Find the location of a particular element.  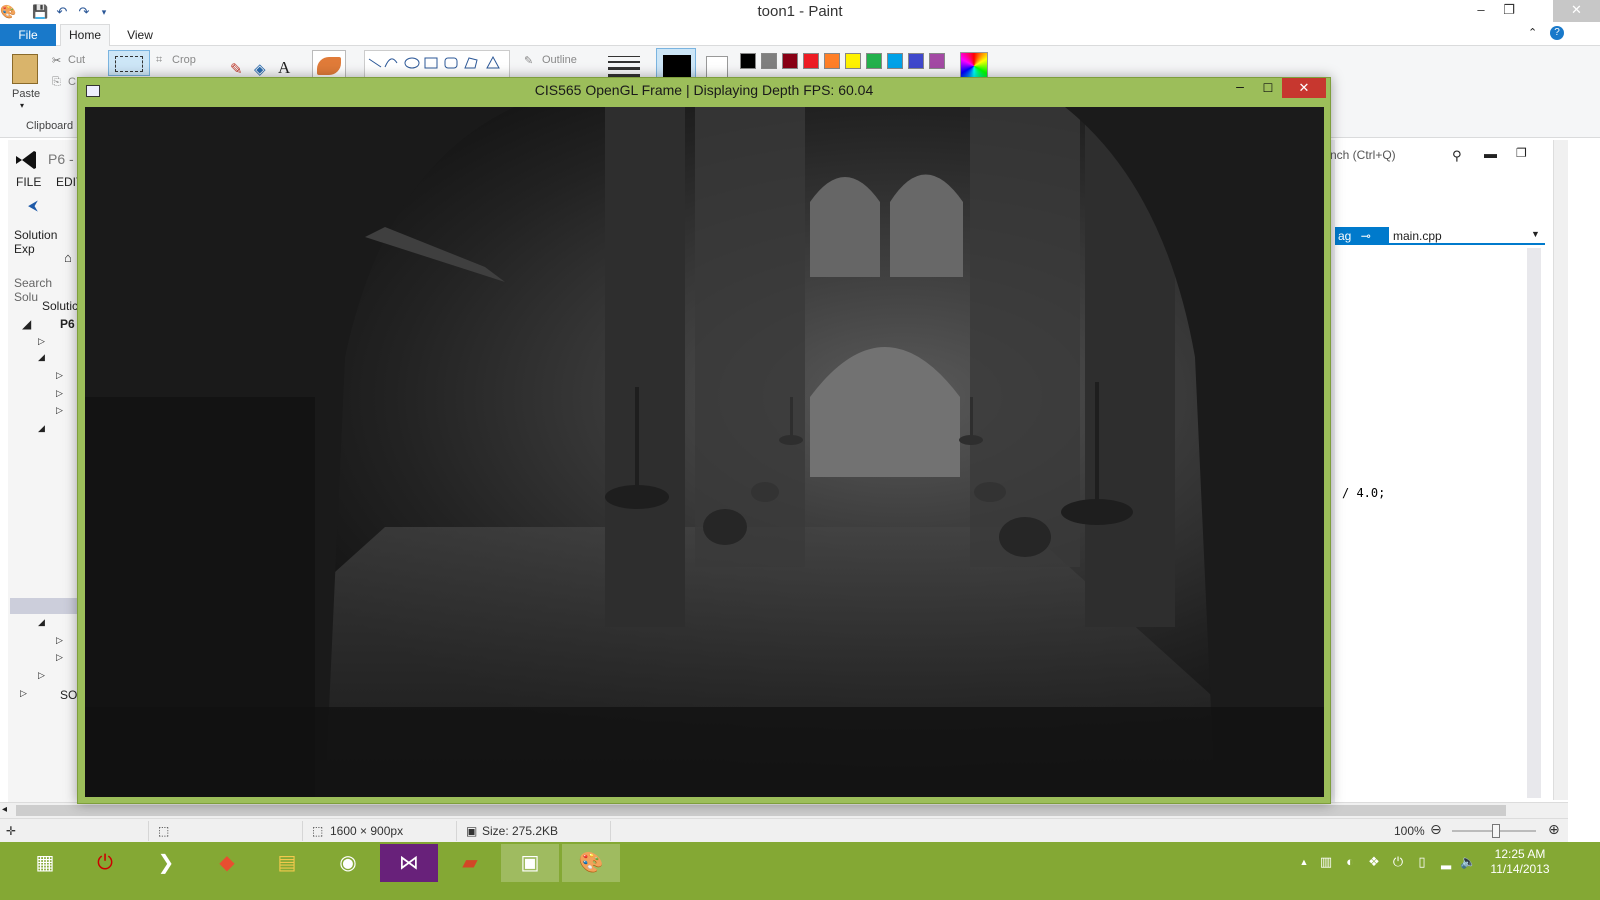

chevron-down-icon: ▼ is located at coordinates (1535, 234).